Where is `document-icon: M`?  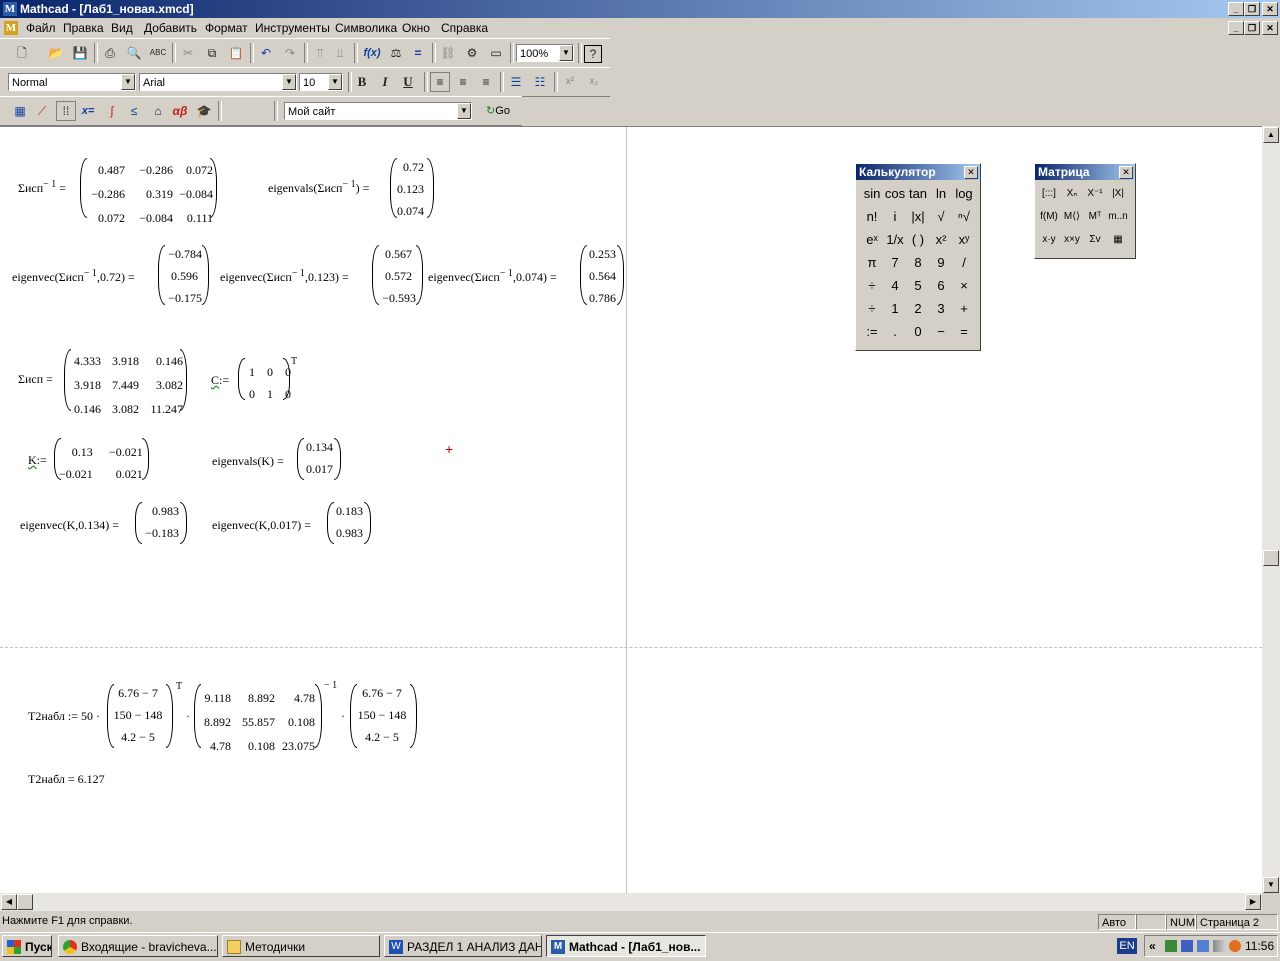 document-icon: M is located at coordinates (11, 28).